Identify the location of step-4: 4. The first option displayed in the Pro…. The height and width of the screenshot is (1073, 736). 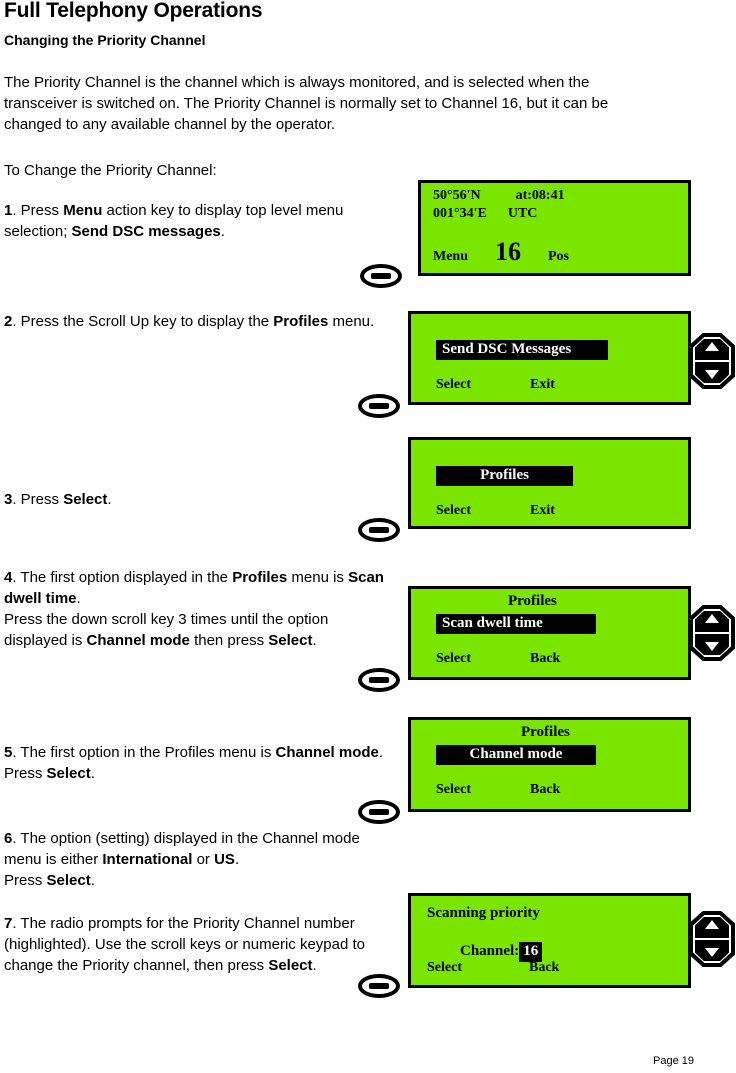
(199, 609).